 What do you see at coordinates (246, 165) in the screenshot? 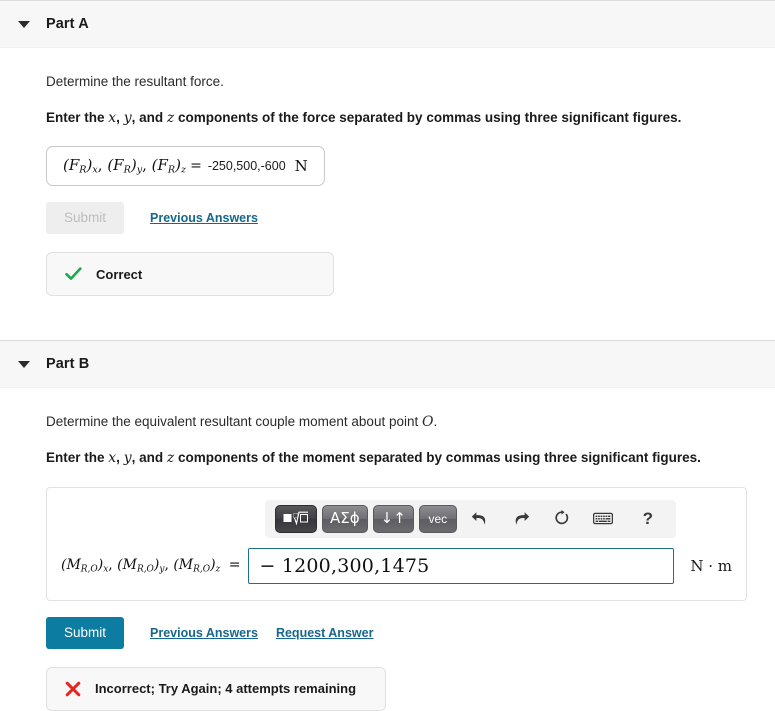
I see `part-a-answer-value: -250,500,-600` at bounding box center [246, 165].